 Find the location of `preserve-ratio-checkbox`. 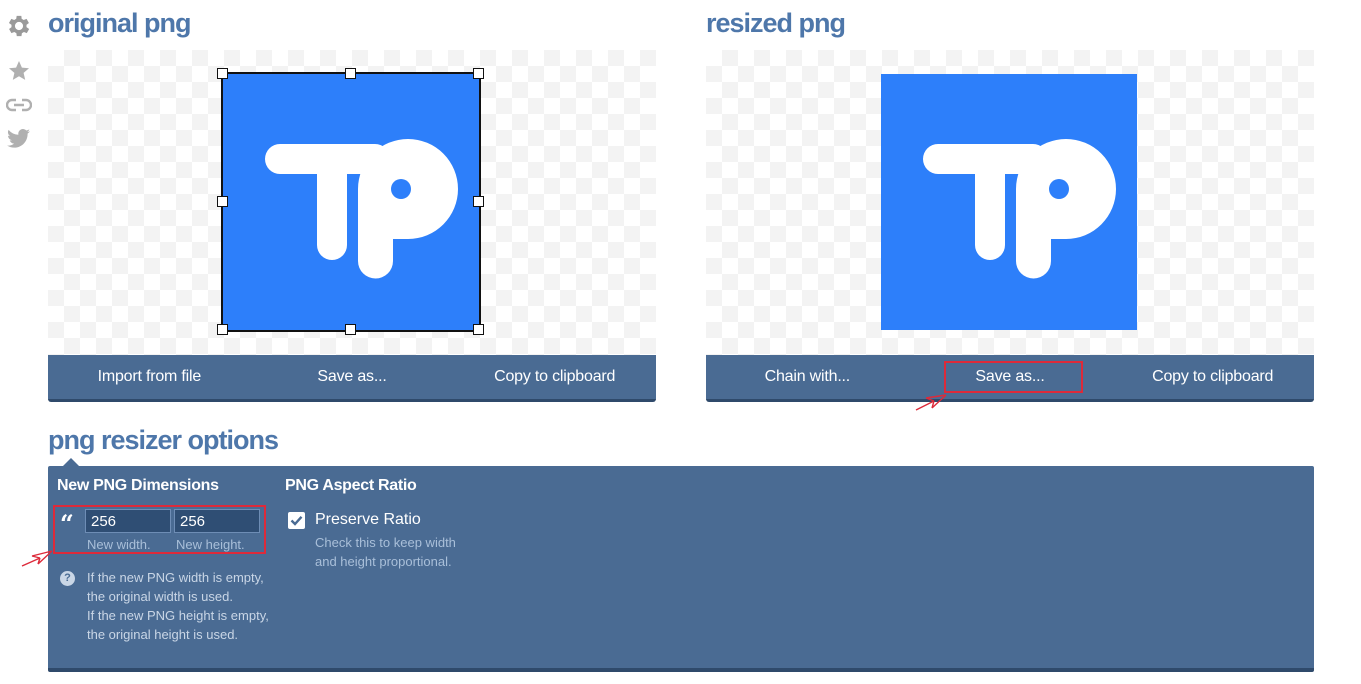

preserve-ratio-checkbox is located at coordinates (296, 520).